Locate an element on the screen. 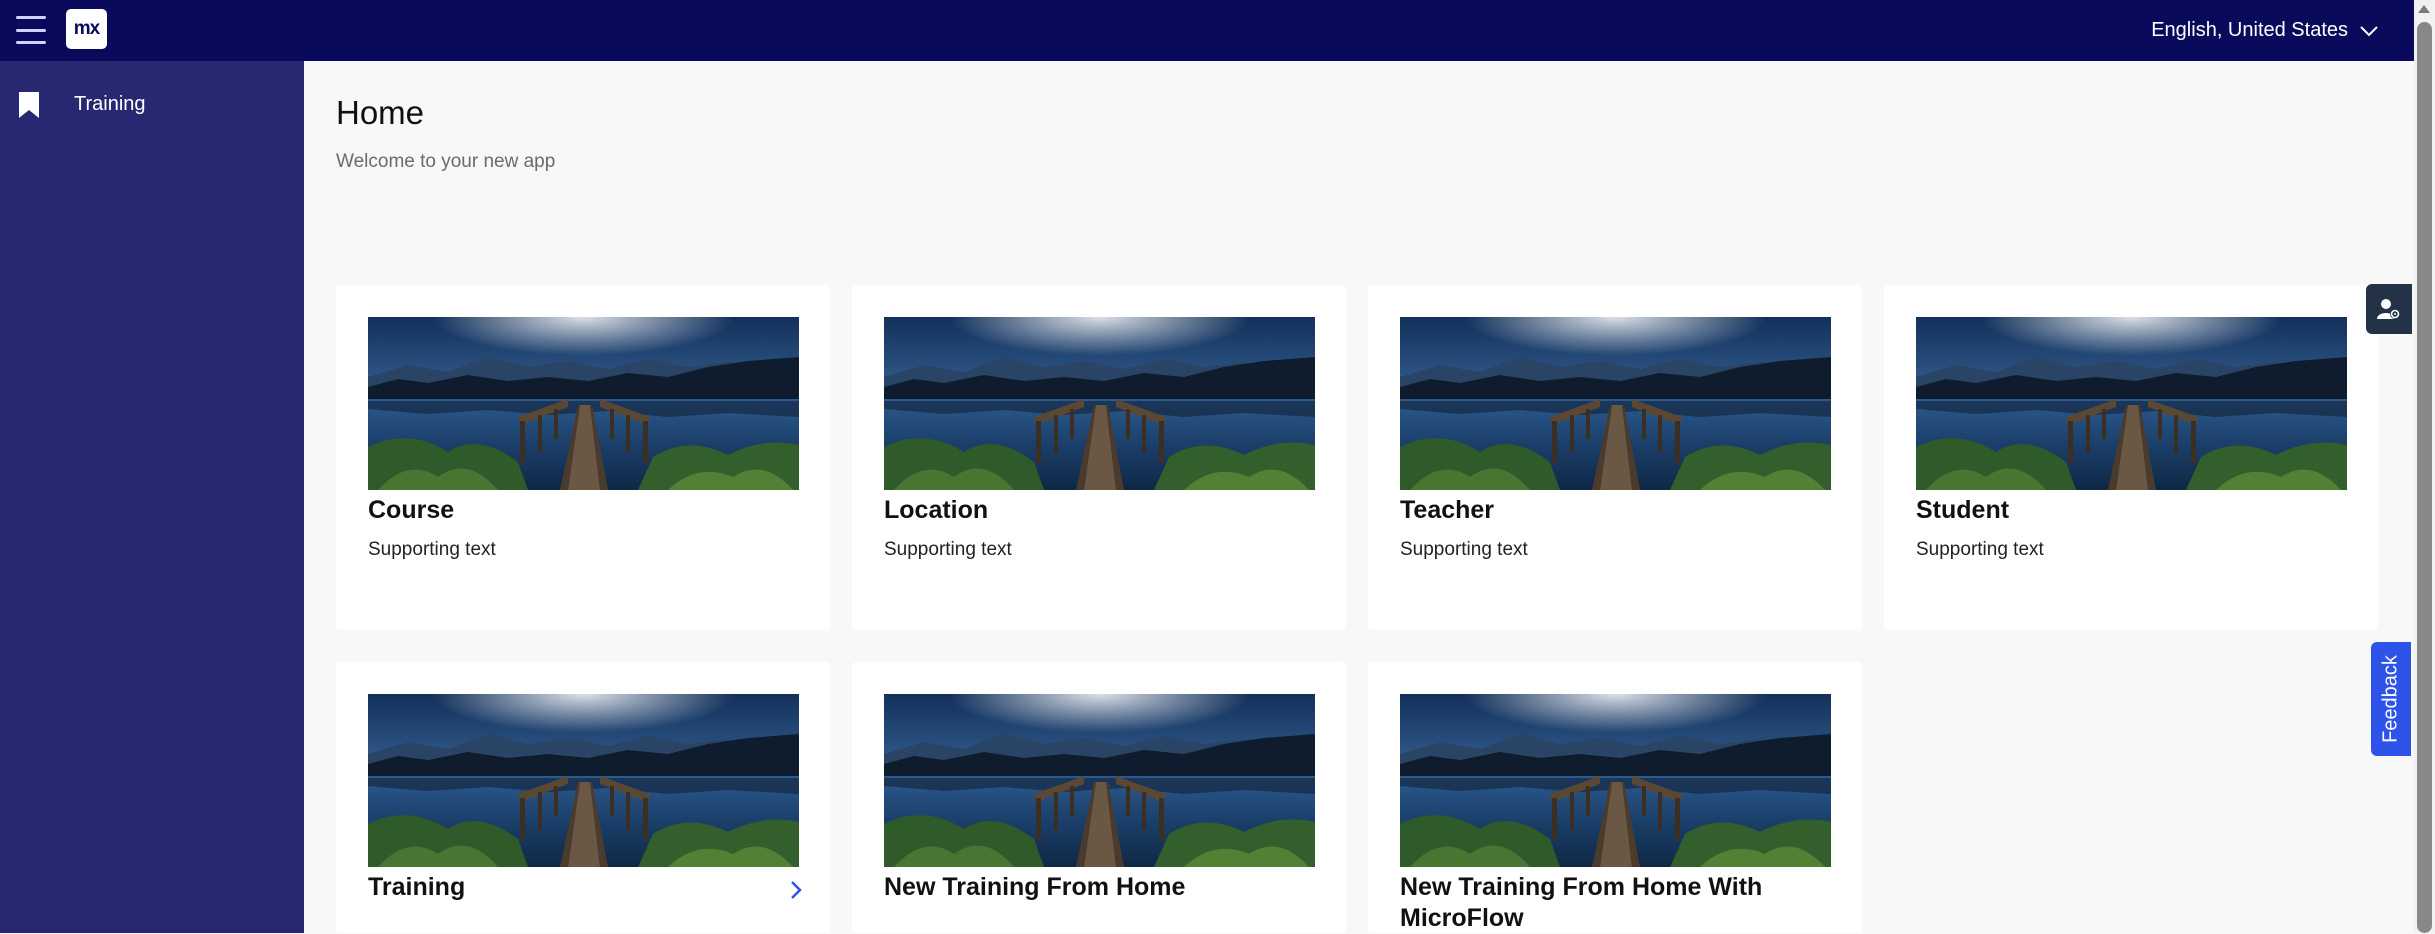 This screenshot has width=2435, height=934. feedback-label: Feedback is located at coordinates (2390, 699).